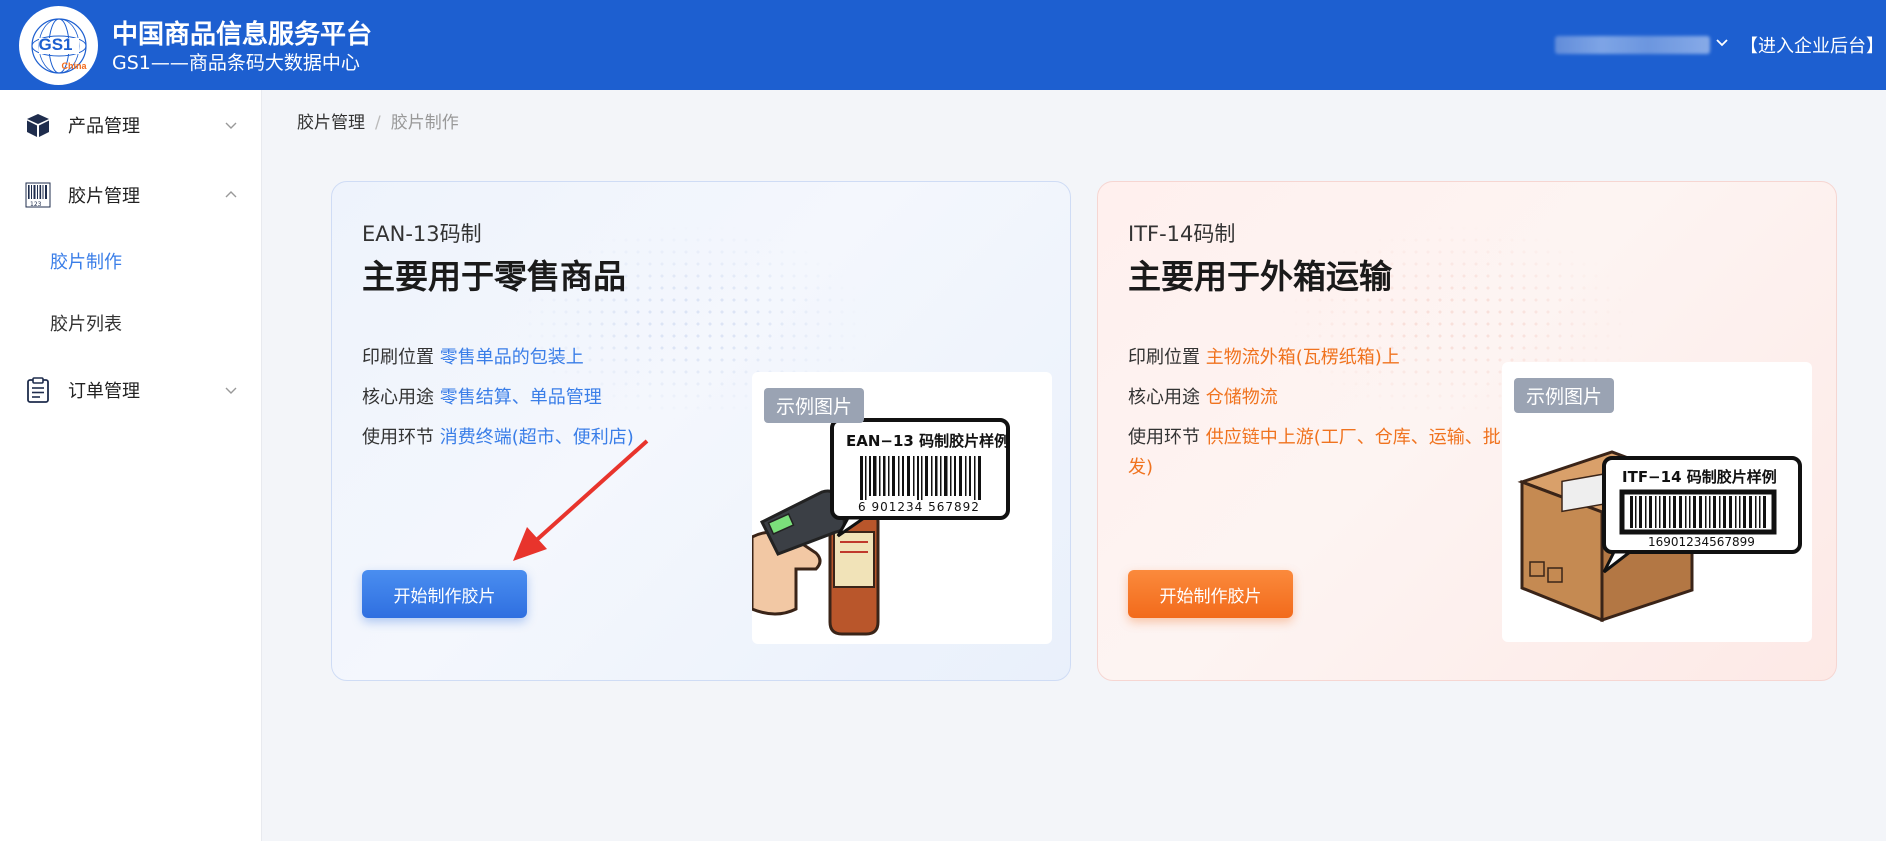 The height and width of the screenshot is (841, 1886). What do you see at coordinates (581, 500) in the screenshot?
I see `red-arrow-annotation` at bounding box center [581, 500].